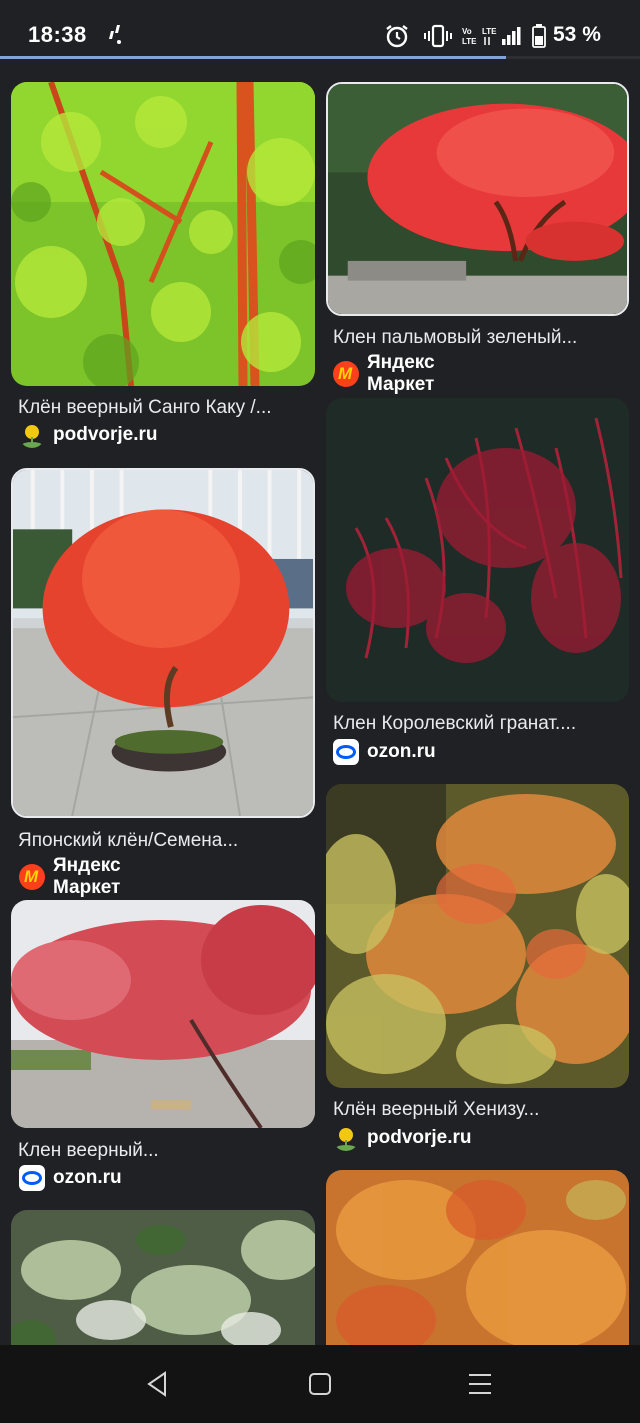 The width and height of the screenshot is (640, 1423). Describe the element at coordinates (57, 34) in the screenshot. I see `clock: 18:38` at that location.